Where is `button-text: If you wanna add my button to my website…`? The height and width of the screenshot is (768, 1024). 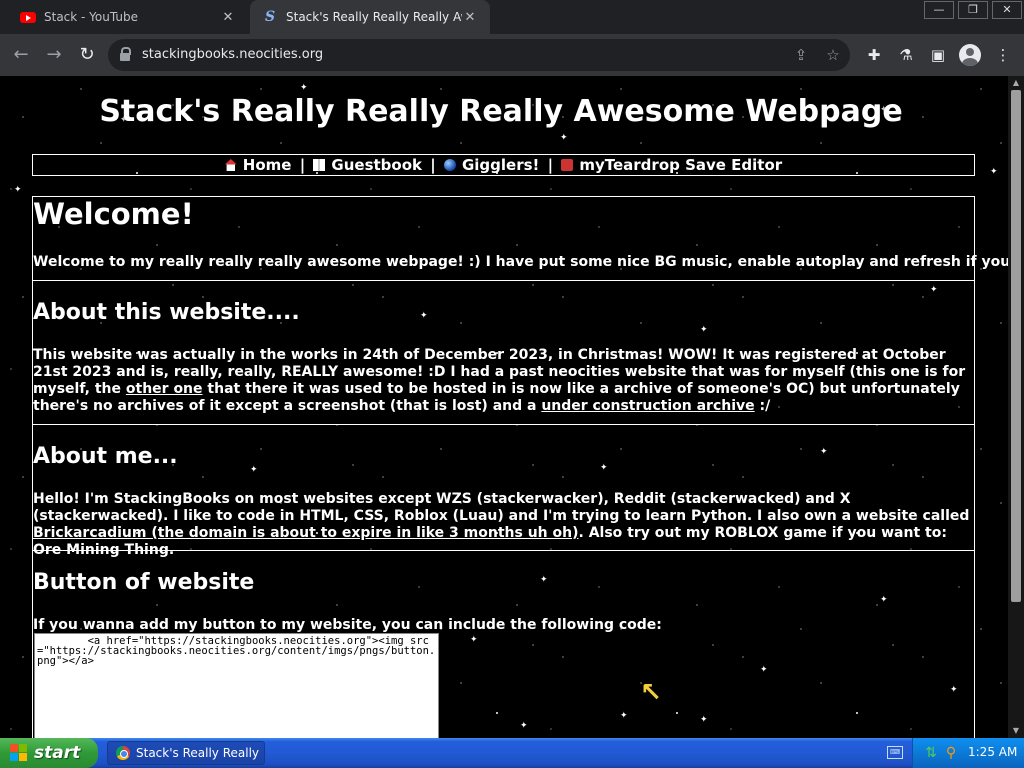
button-text: If you wanna add my button to my website… is located at coordinates (347, 625).